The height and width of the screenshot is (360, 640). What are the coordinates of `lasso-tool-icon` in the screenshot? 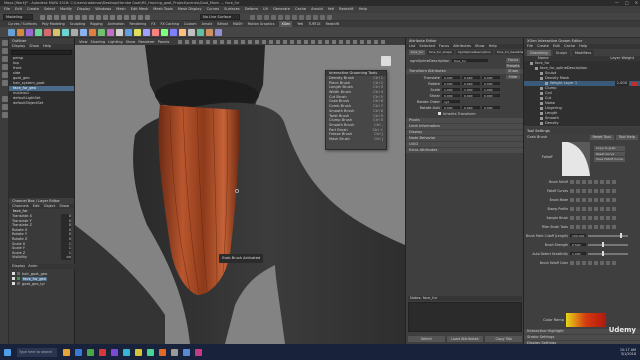 It's located at (4, 51).